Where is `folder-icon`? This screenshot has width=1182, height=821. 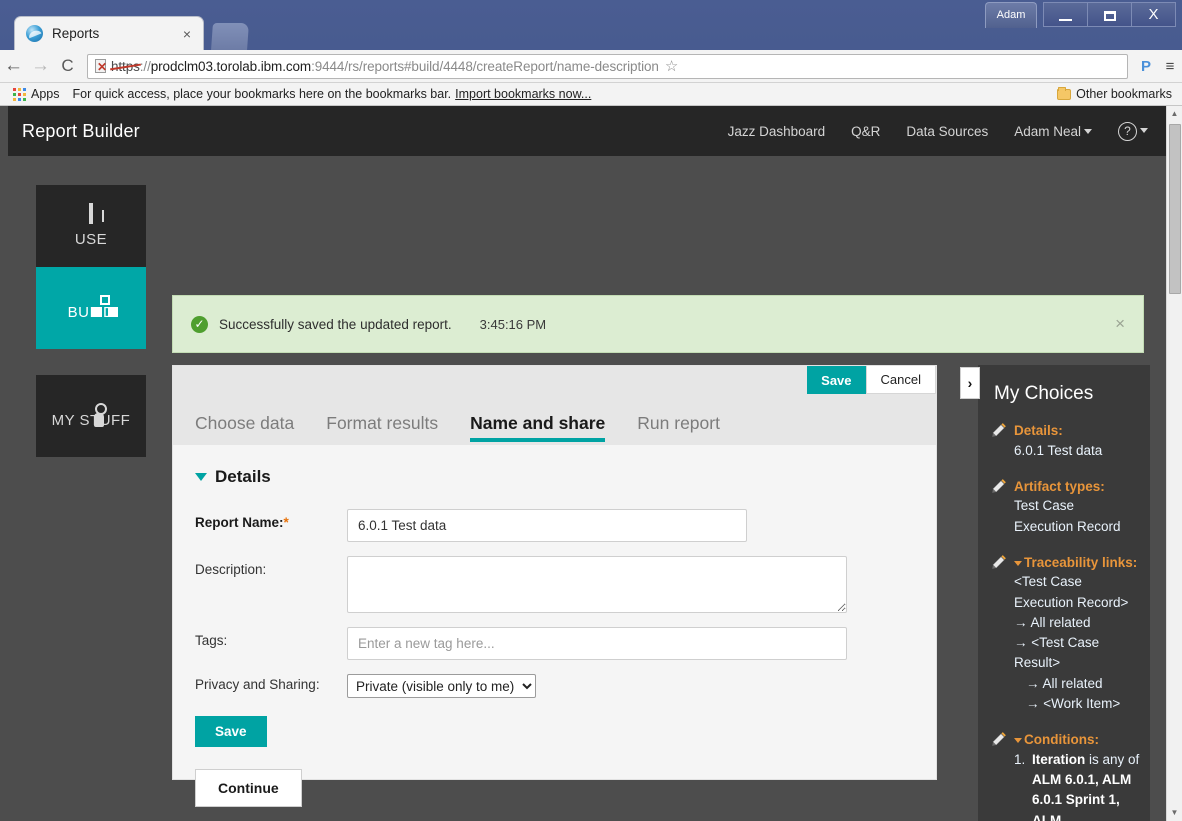 folder-icon is located at coordinates (1064, 93).